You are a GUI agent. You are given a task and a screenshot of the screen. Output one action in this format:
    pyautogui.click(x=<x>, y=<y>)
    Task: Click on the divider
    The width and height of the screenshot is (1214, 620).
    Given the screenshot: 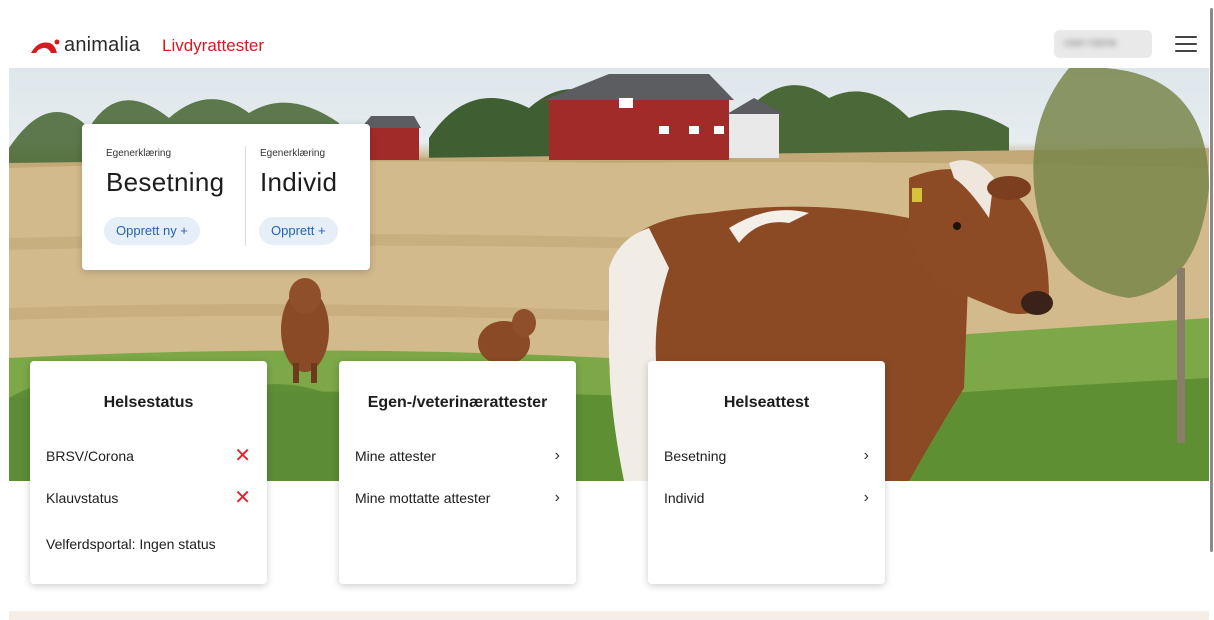 What is the action you would take?
    pyautogui.click(x=245, y=196)
    